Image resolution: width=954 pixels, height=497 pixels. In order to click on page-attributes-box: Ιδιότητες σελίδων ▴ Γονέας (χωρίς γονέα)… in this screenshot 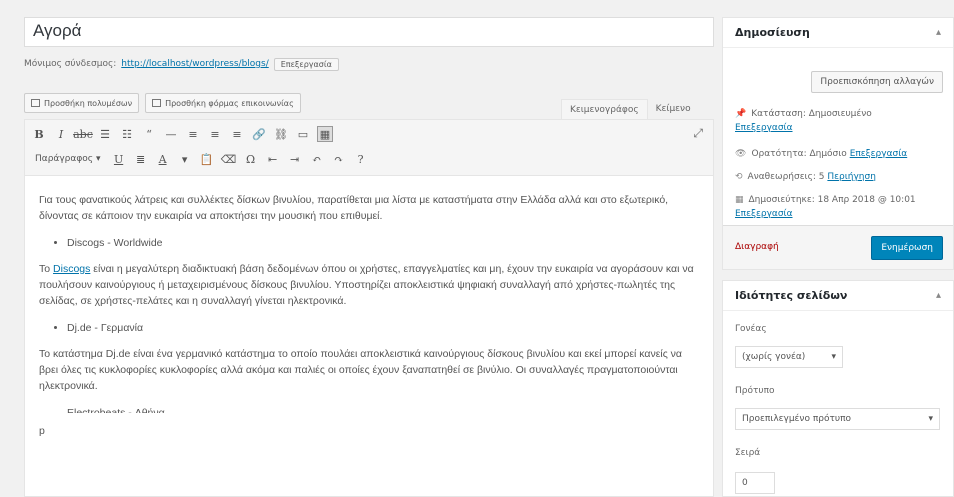, I will do `click(838, 388)`.